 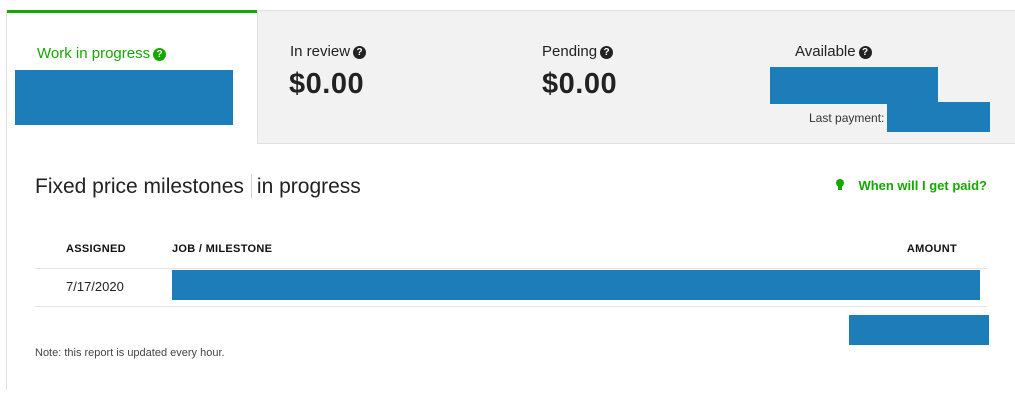 I want to click on tab-label-text: Available, so click(x=825, y=51).